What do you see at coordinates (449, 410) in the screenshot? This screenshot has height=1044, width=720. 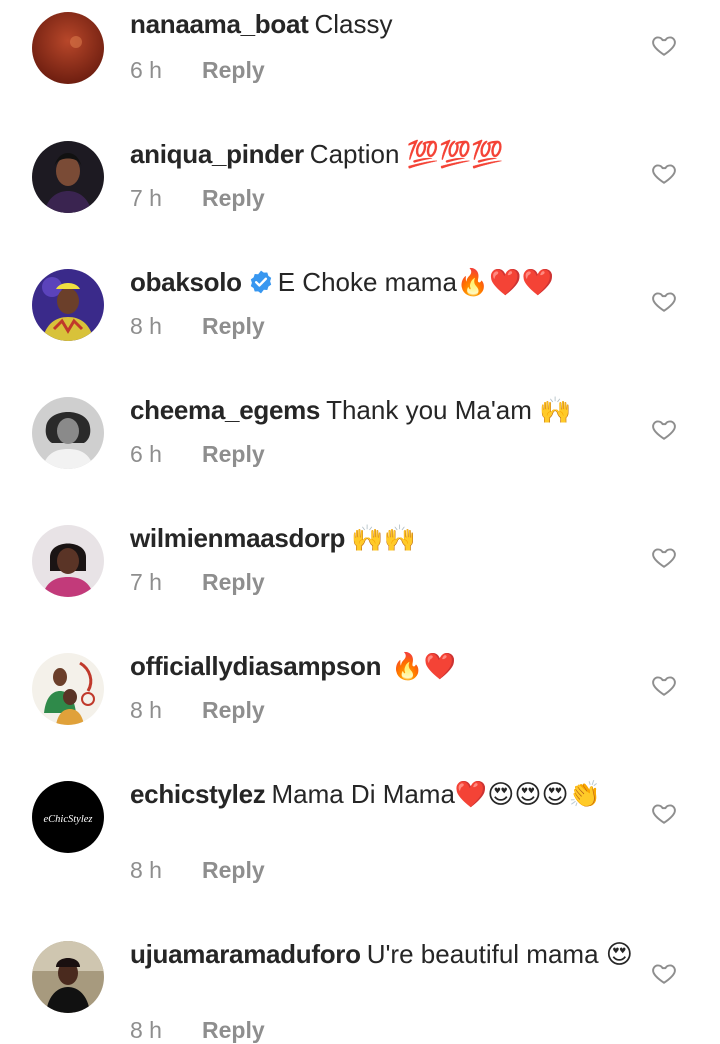 I see `comment-text: Thank you Ma'am 🙌` at bounding box center [449, 410].